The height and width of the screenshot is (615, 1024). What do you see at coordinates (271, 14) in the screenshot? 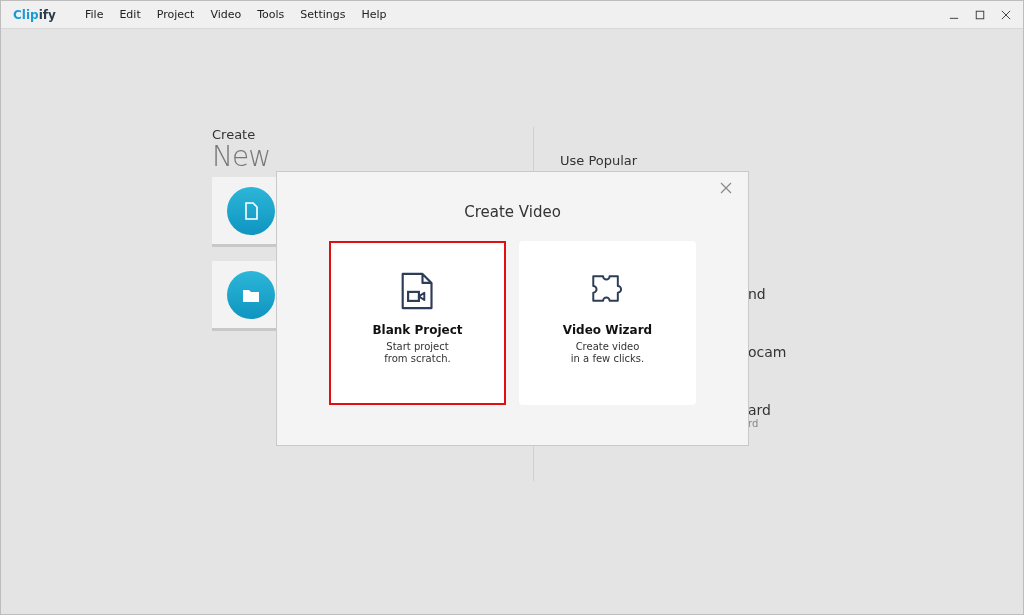
I see `menu-item: Tools` at bounding box center [271, 14].